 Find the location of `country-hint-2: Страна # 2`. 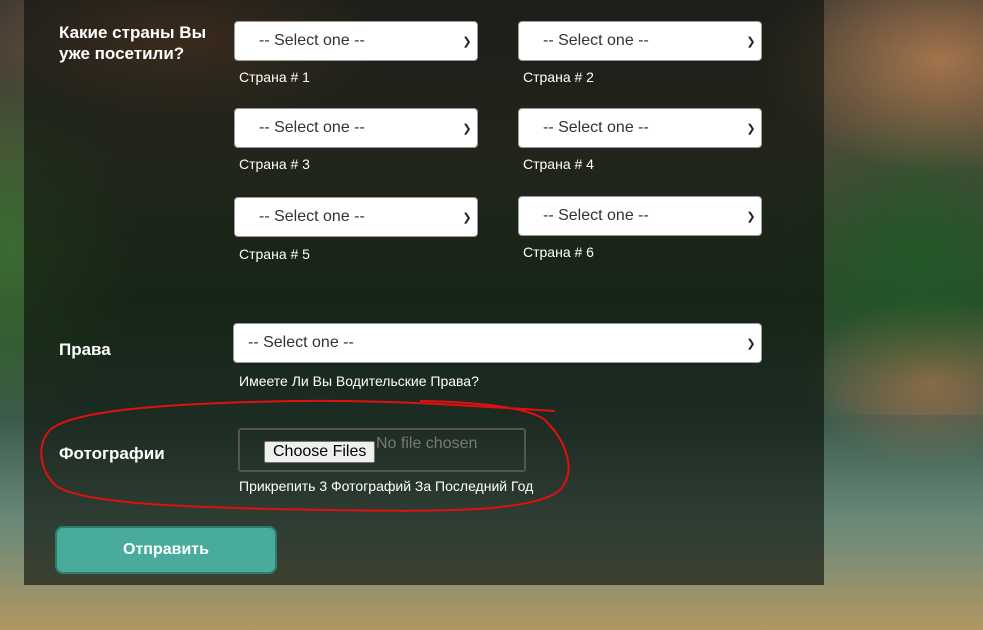

country-hint-2: Страна # 2 is located at coordinates (558, 77).